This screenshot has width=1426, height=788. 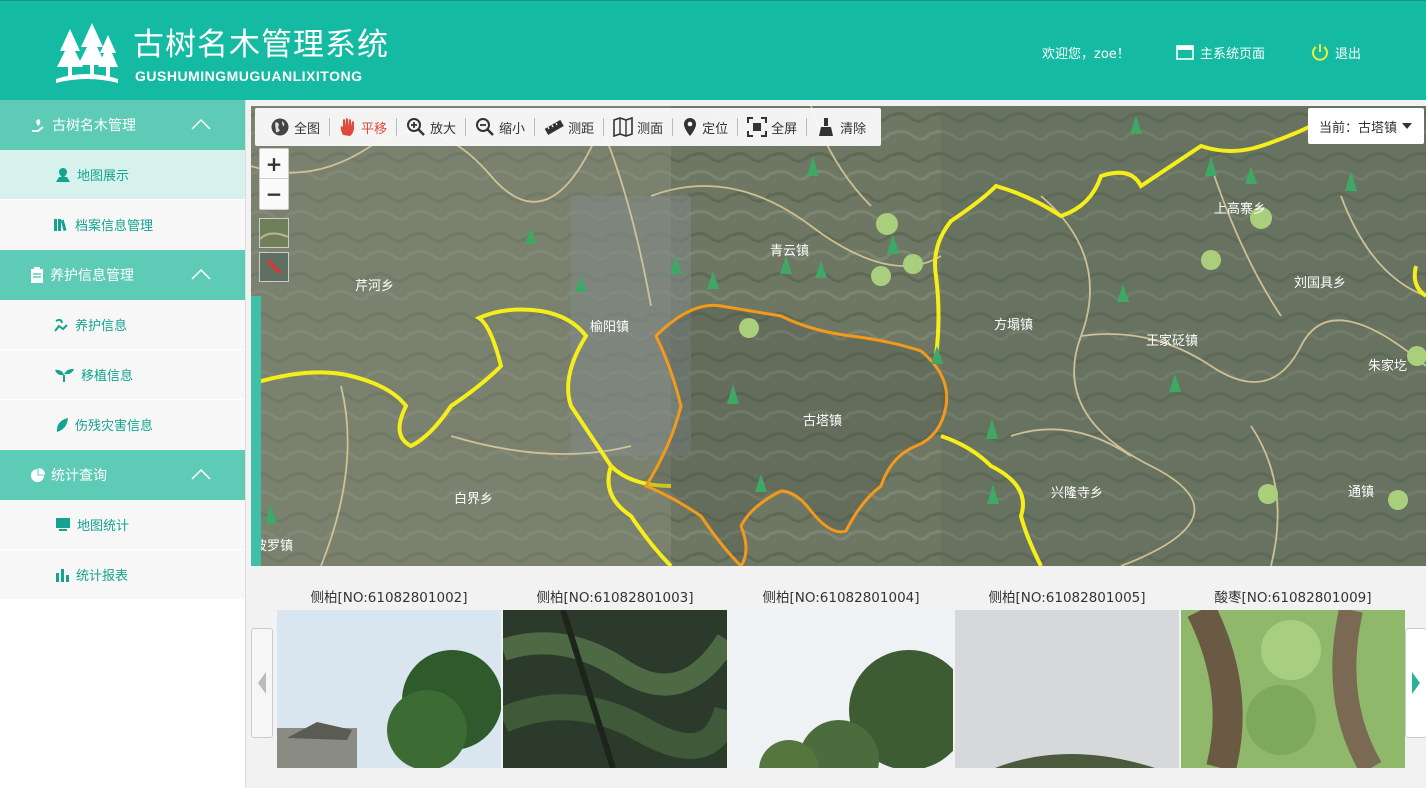 What do you see at coordinates (715, 129) in the screenshot?
I see `tool-label: 定位` at bounding box center [715, 129].